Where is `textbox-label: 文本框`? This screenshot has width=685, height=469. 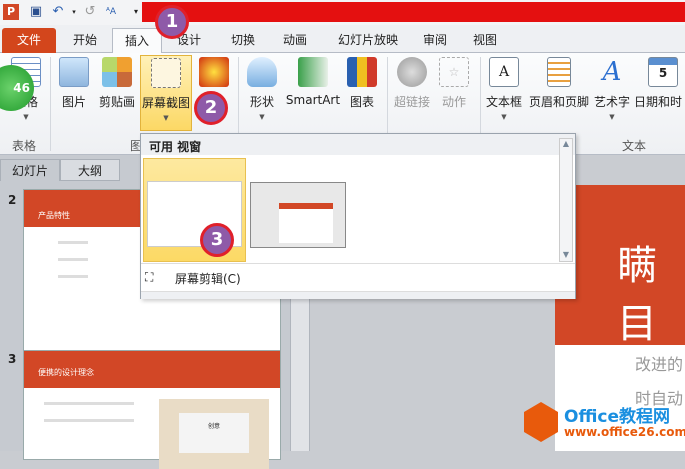 textbox-label: 文本框 is located at coordinates (503, 102).